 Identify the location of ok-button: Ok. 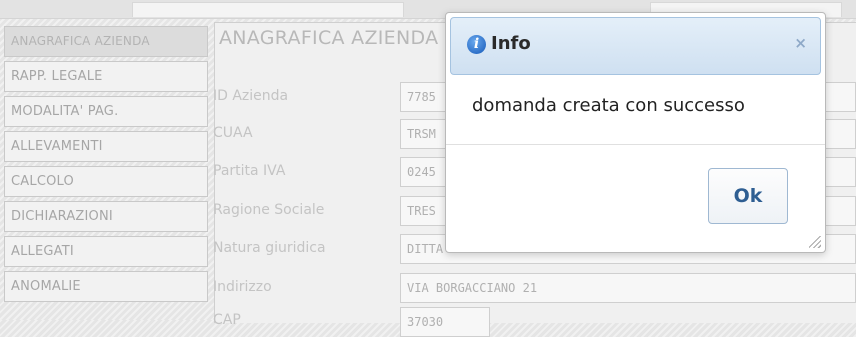
(748, 196).